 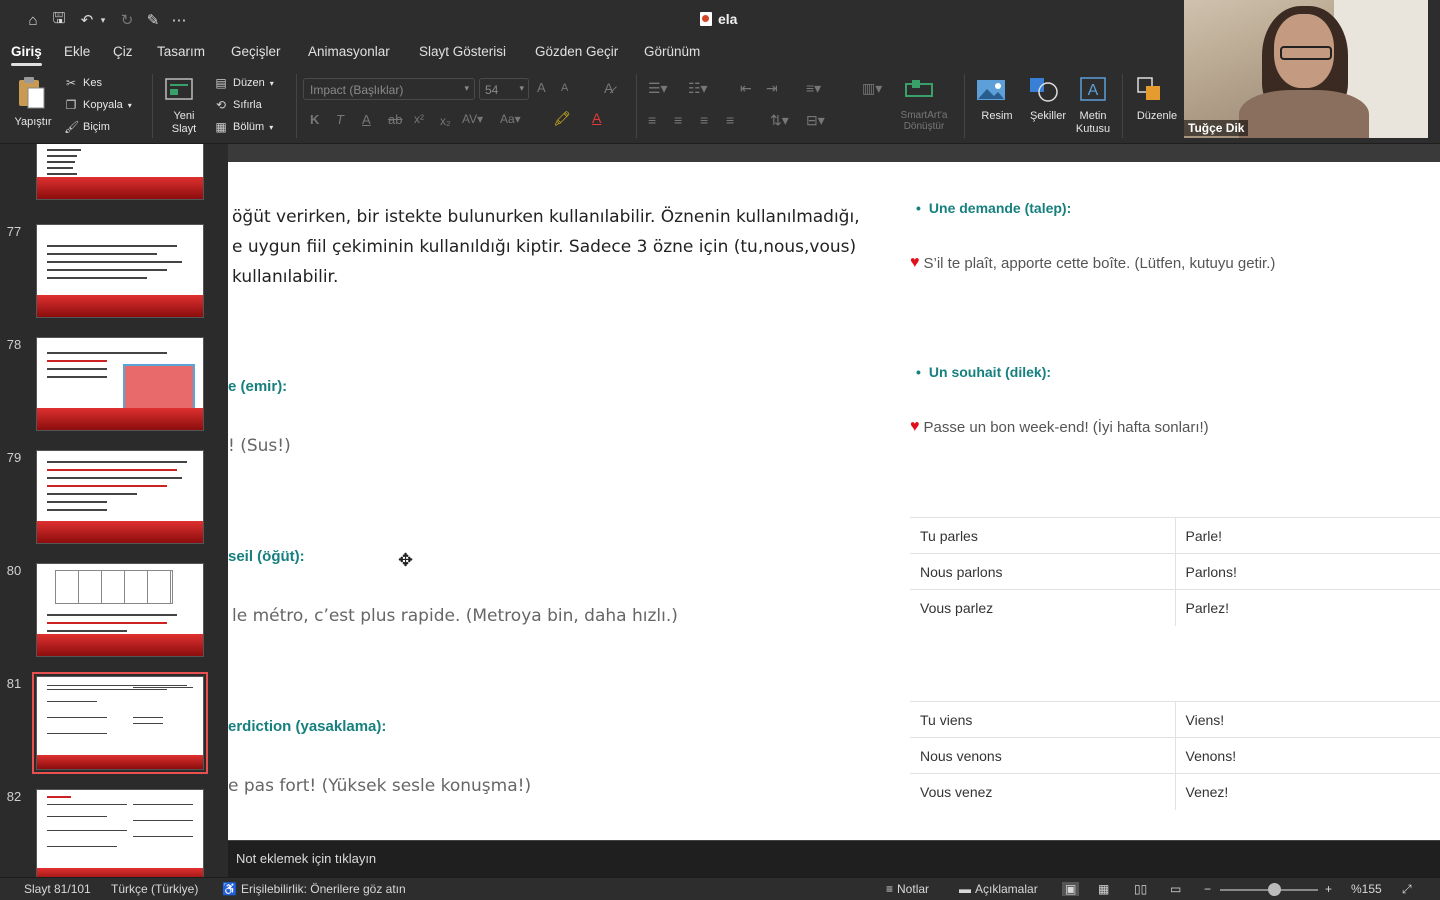 I want to click on subscript-icon: x₂, so click(x=445, y=121).